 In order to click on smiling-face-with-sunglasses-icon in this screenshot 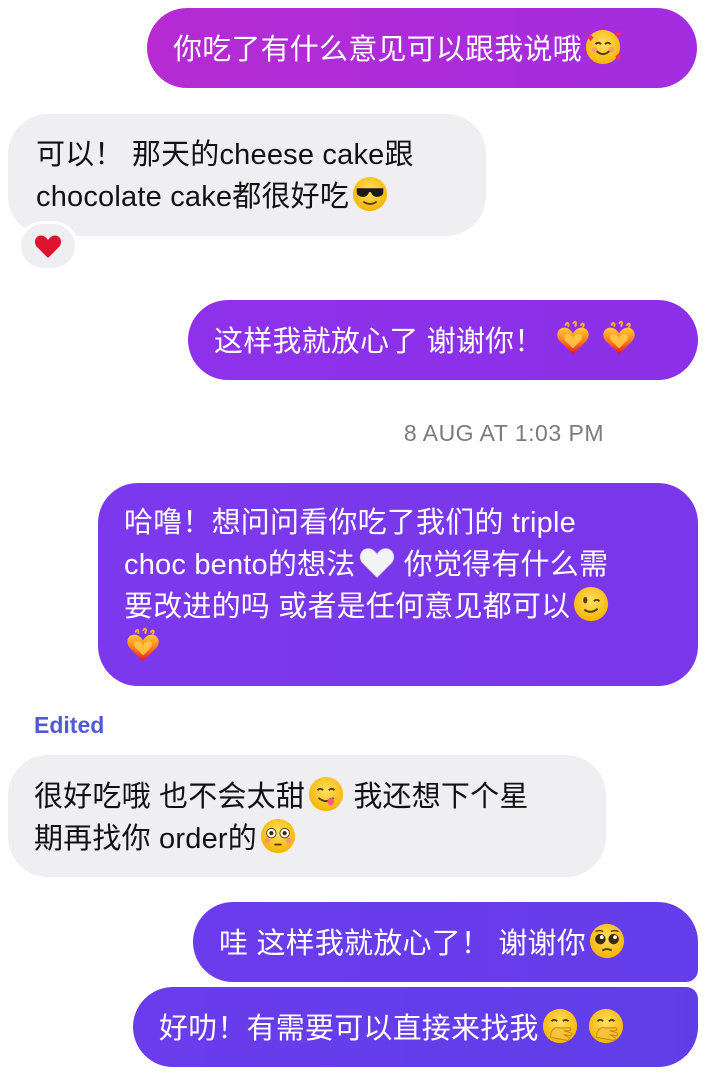, I will do `click(370, 194)`.